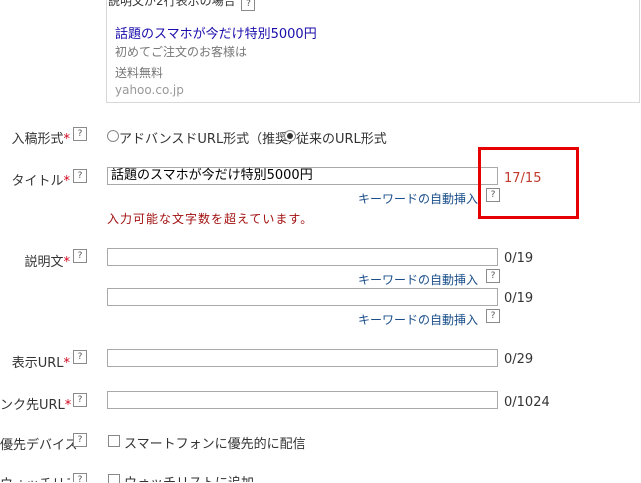 This screenshot has width=641, height=483. Describe the element at coordinates (210, 219) in the screenshot. I see `title-error-message: 入力可能な文字数を超えています。` at that location.